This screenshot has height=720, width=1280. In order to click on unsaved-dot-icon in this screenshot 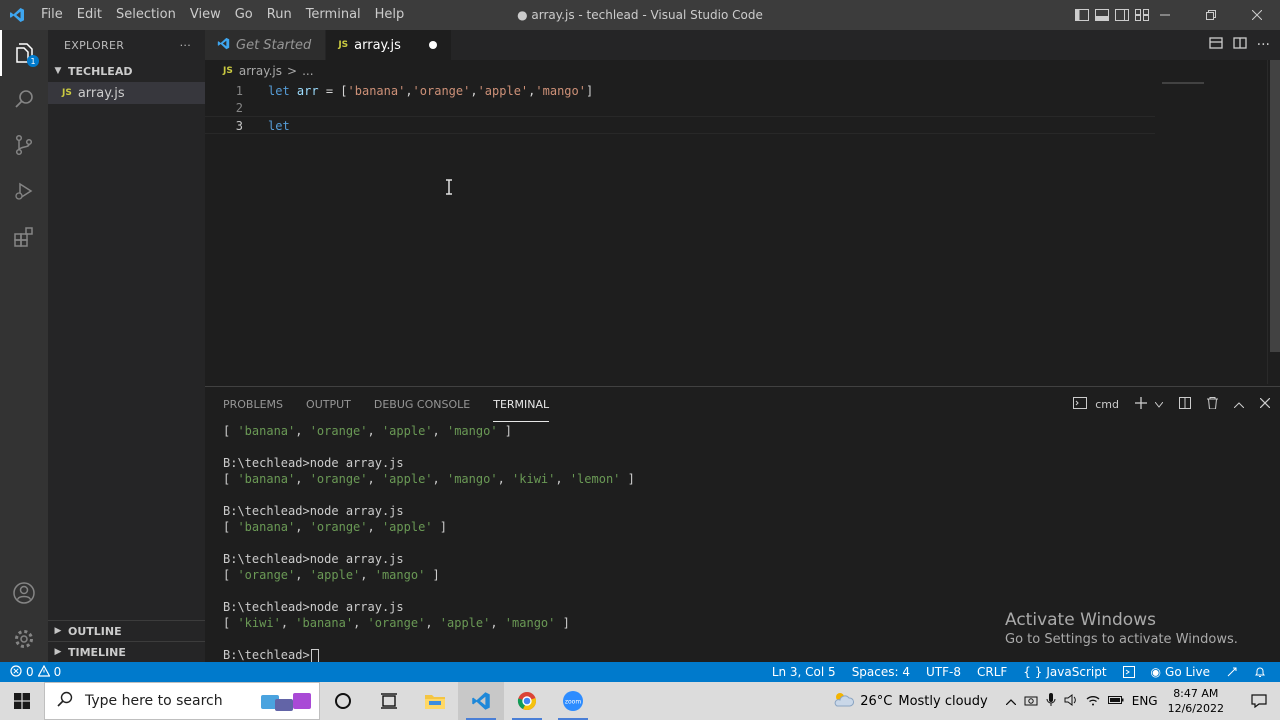, I will do `click(432, 45)`.